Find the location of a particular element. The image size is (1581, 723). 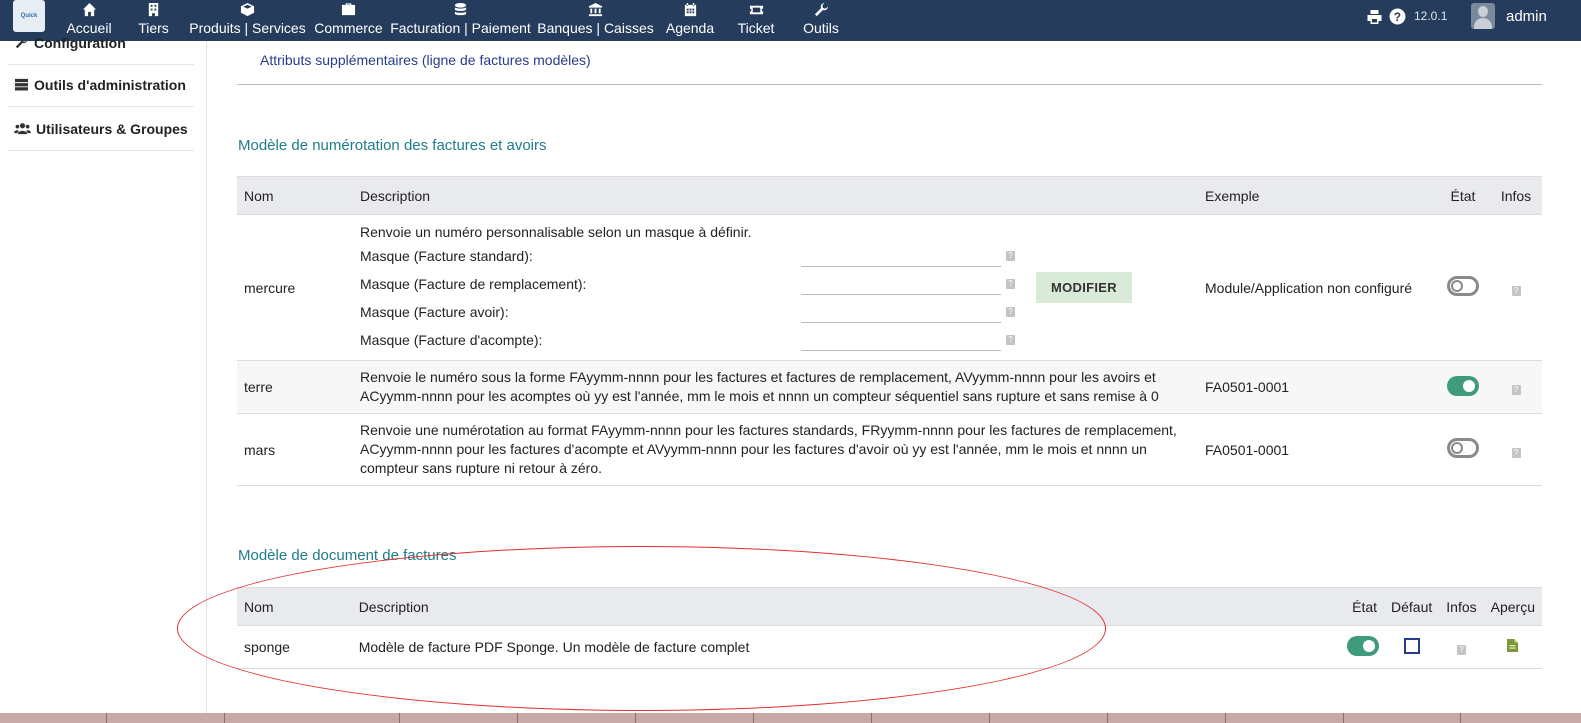

mask-row-standard: Masque (Facture standard): ? is located at coordinates (698, 256).